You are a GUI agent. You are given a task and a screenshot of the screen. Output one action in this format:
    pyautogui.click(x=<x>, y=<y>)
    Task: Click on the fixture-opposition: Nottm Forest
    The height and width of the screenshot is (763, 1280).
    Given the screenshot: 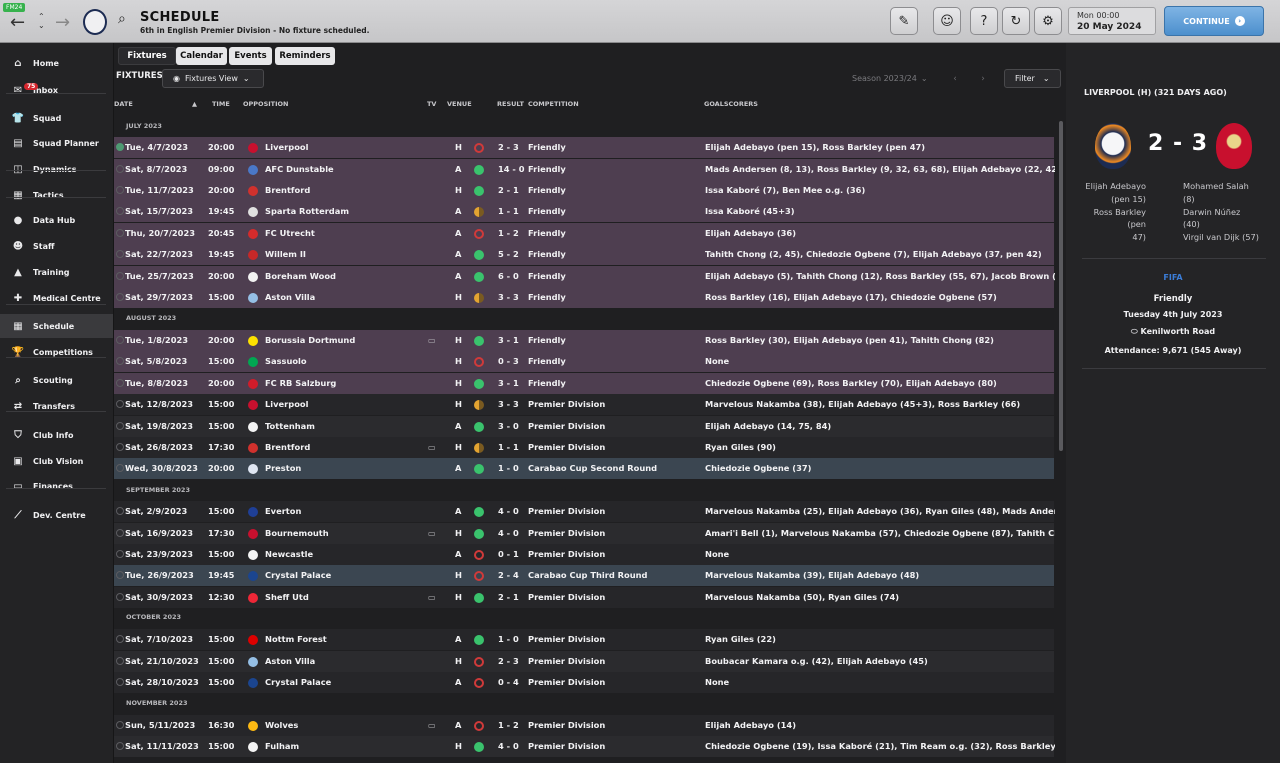 What is the action you would take?
    pyautogui.click(x=296, y=639)
    